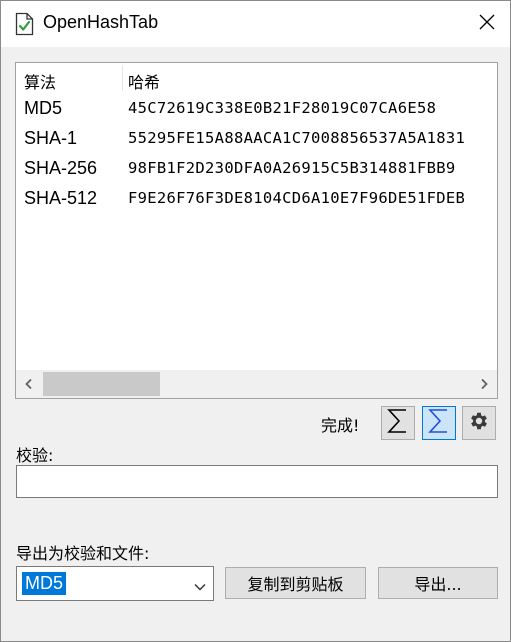  Describe the element at coordinates (51, 138) in the screenshot. I see `algorithm-cell: SHA-1` at that location.